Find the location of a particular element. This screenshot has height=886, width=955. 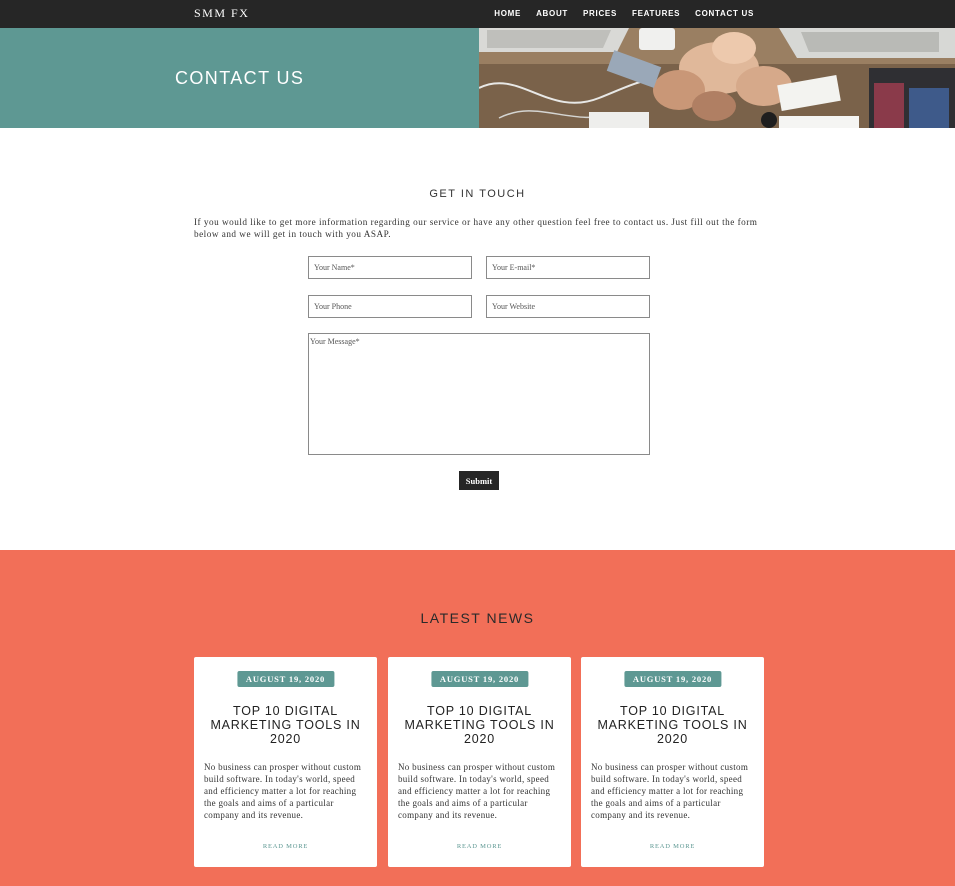

email-field is located at coordinates (568, 267).